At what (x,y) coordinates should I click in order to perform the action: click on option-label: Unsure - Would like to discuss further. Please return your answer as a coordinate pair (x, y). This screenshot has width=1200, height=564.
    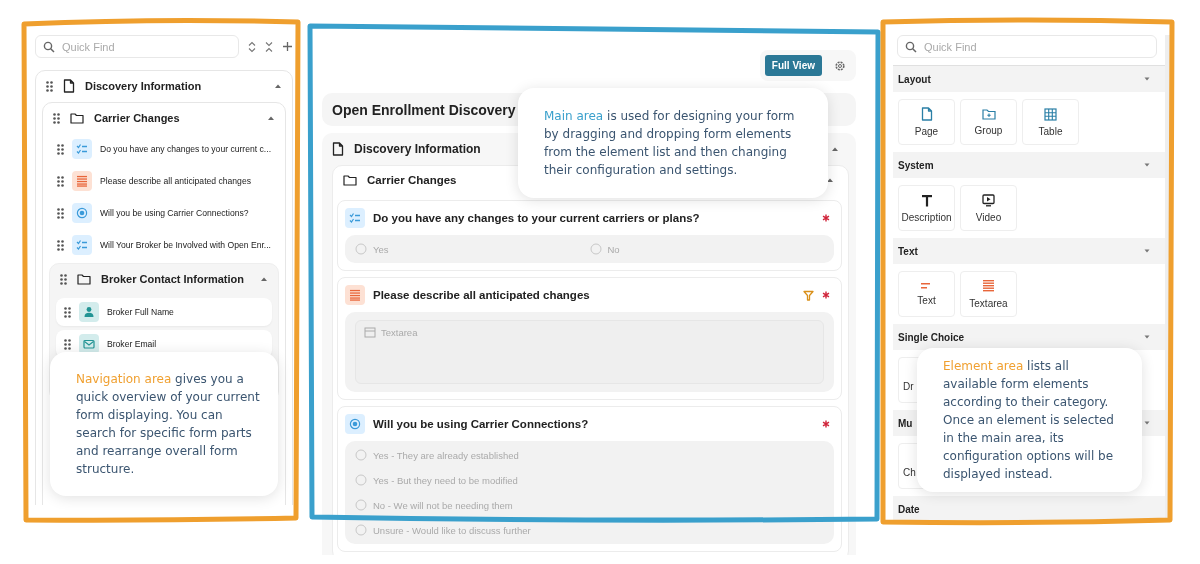
    Looking at the image, I should click on (452, 530).